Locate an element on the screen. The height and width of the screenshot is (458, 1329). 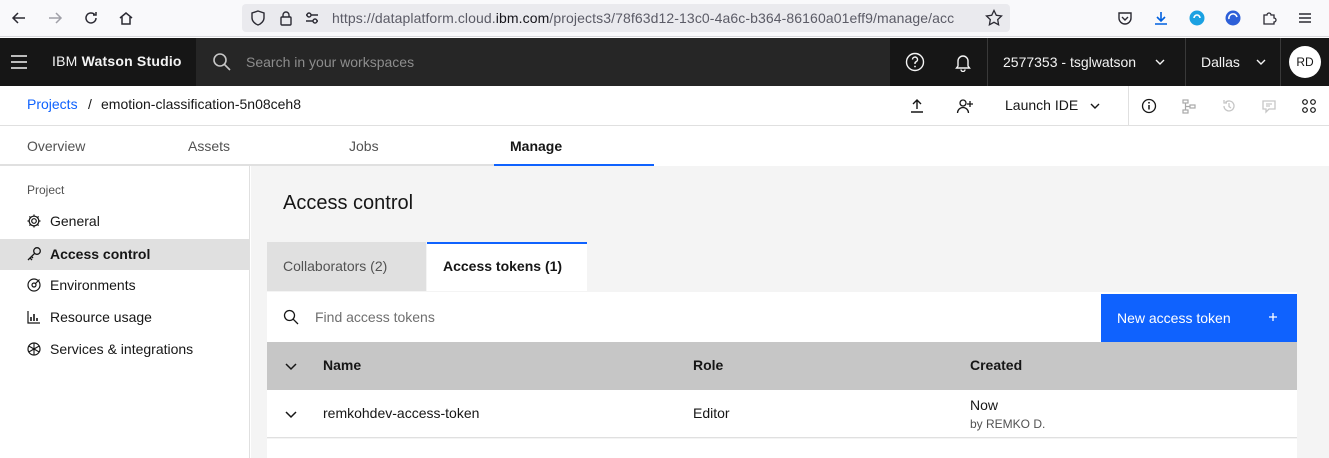
new-access-token-button: New access token is located at coordinates (1199, 318).